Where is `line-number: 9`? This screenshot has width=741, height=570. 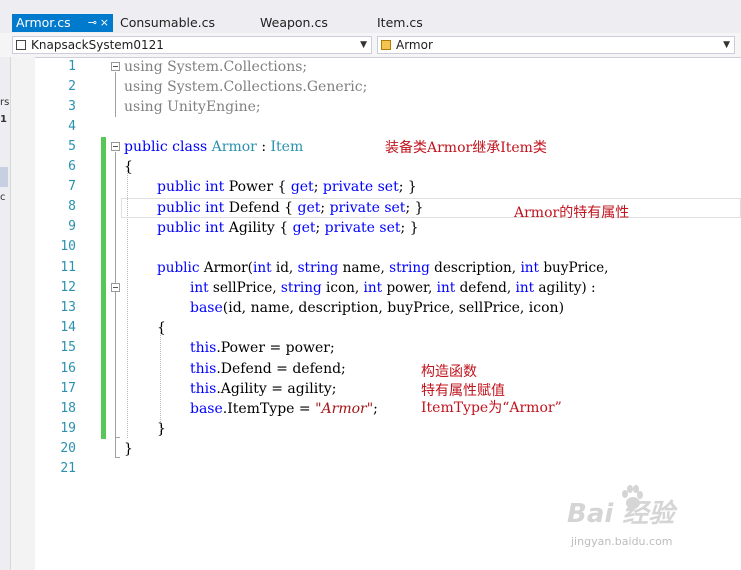
line-number: 9 is located at coordinates (72, 226).